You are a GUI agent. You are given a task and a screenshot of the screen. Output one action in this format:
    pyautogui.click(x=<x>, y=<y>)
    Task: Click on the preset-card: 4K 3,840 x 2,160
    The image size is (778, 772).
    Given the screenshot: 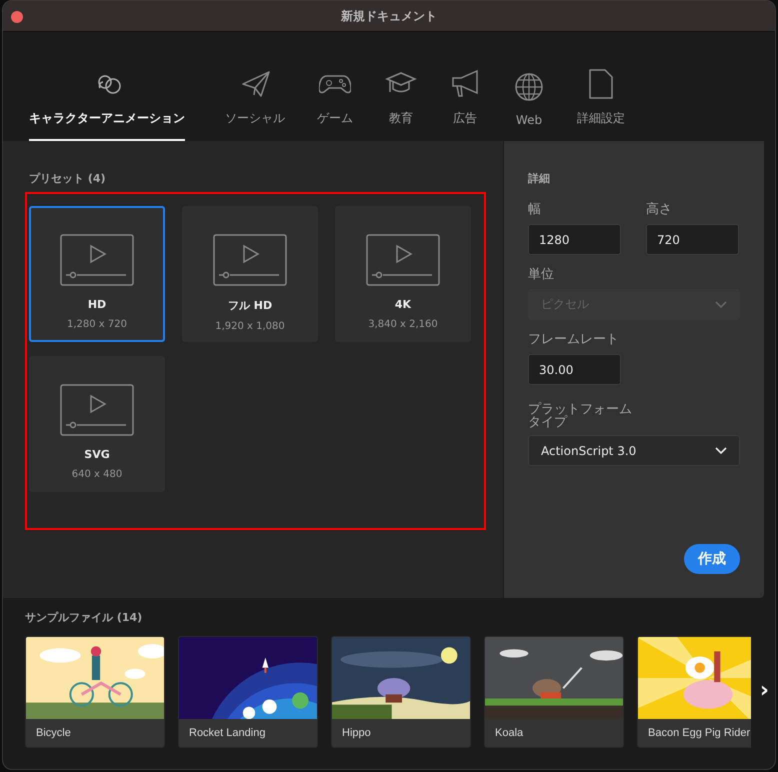 What is the action you would take?
    pyautogui.click(x=403, y=274)
    